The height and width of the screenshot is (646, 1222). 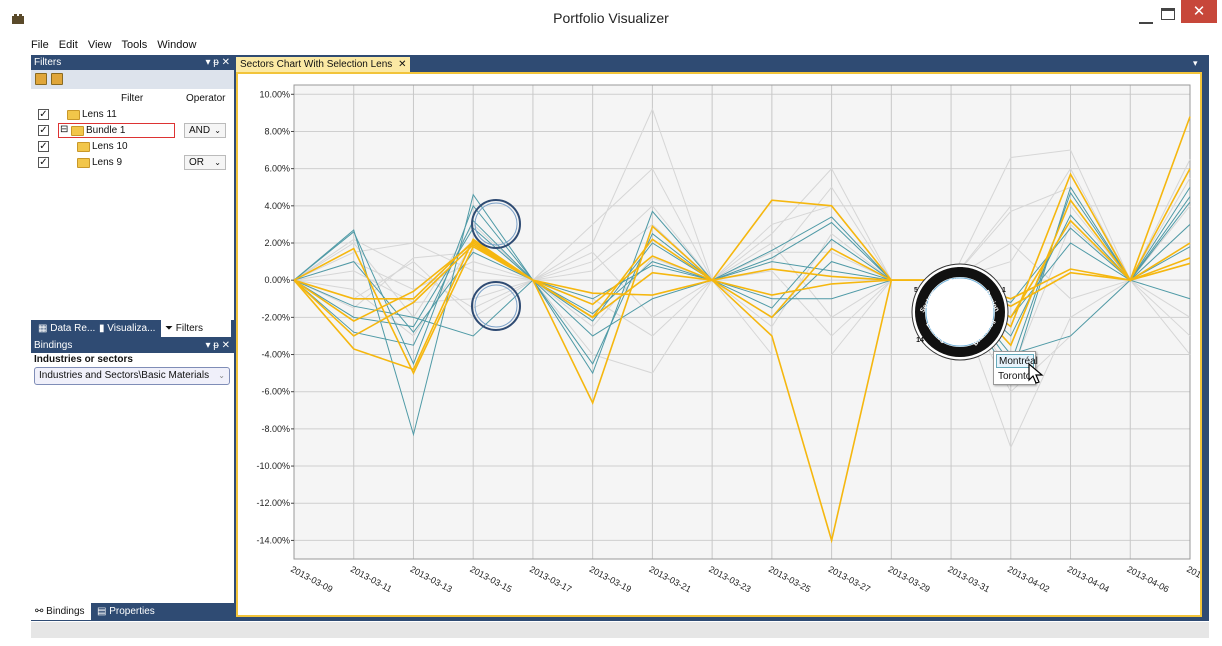 I want to click on y-tick-label: -4.00%, so click(x=275, y=355).